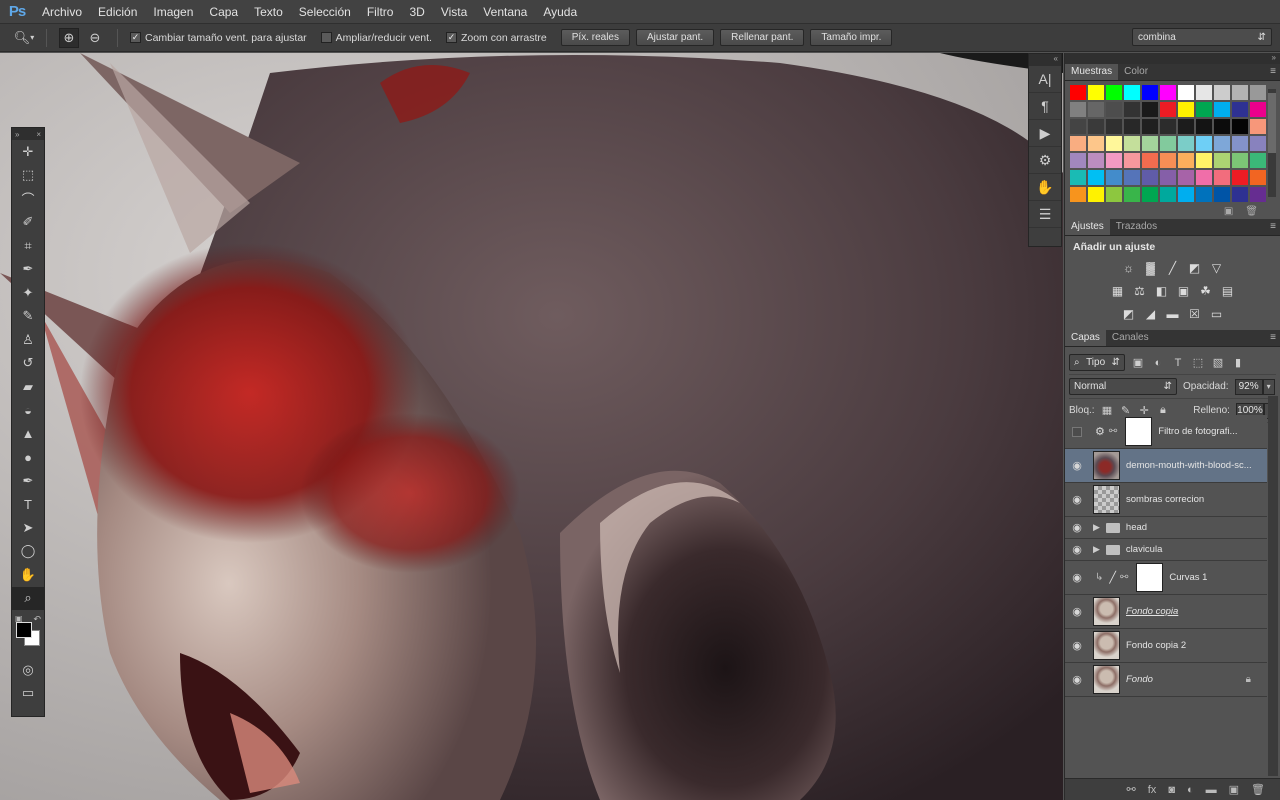  I want to click on blend-mode-select: Normal ⇵, so click(1123, 386).